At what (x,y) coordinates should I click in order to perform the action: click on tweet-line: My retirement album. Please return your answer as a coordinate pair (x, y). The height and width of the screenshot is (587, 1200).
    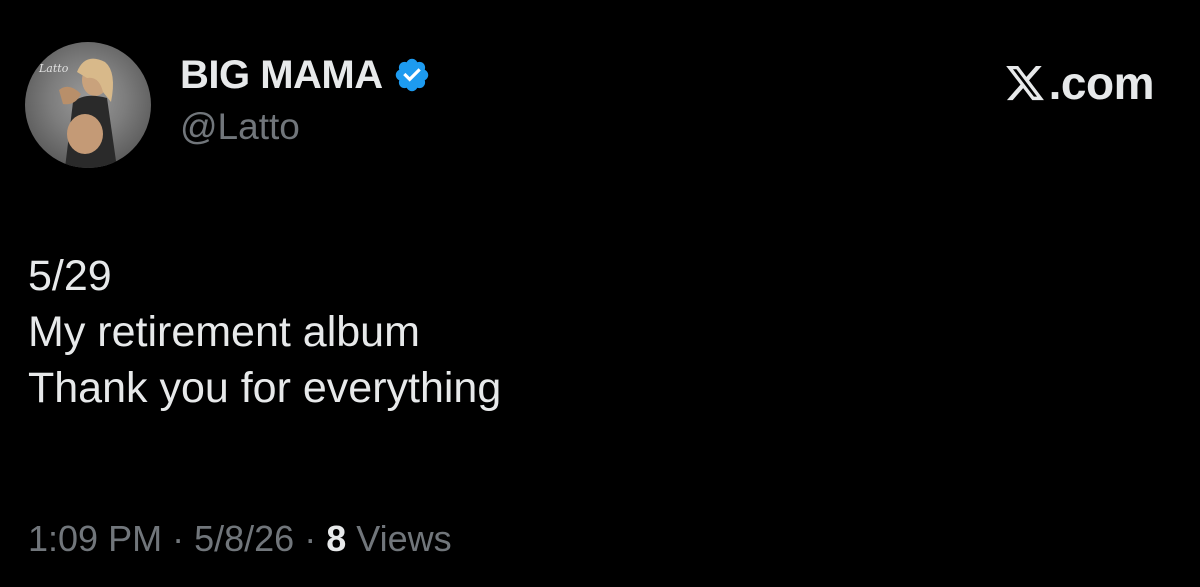
    Looking at the image, I should click on (224, 332).